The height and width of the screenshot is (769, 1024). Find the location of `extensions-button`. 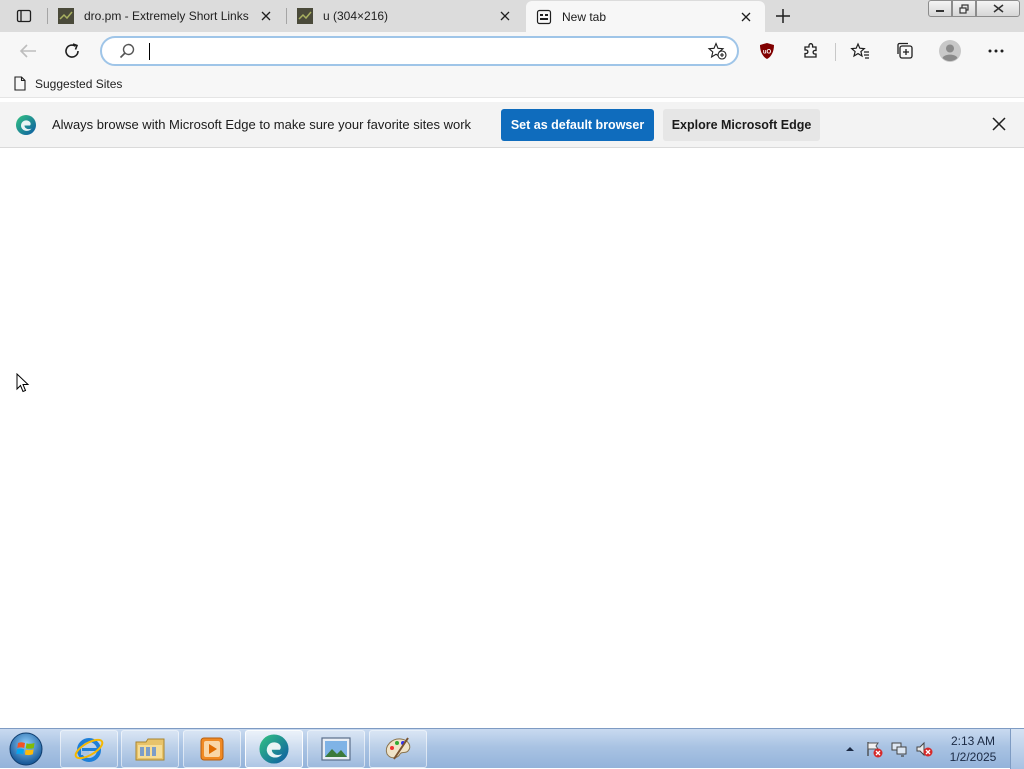

extensions-button is located at coordinates (811, 51).